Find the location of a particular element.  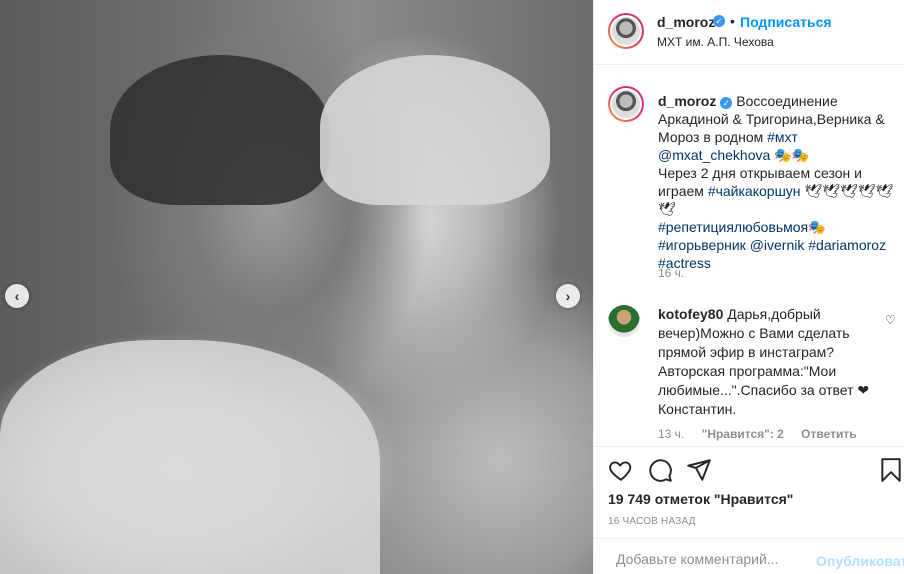

caption-avatar is located at coordinates (626, 104).